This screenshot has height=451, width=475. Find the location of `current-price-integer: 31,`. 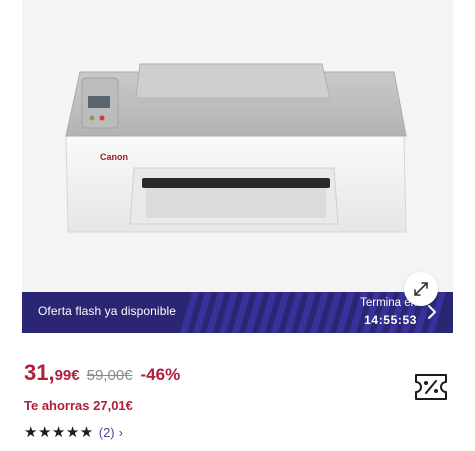

current-price-integer: 31, is located at coordinates (39, 372).